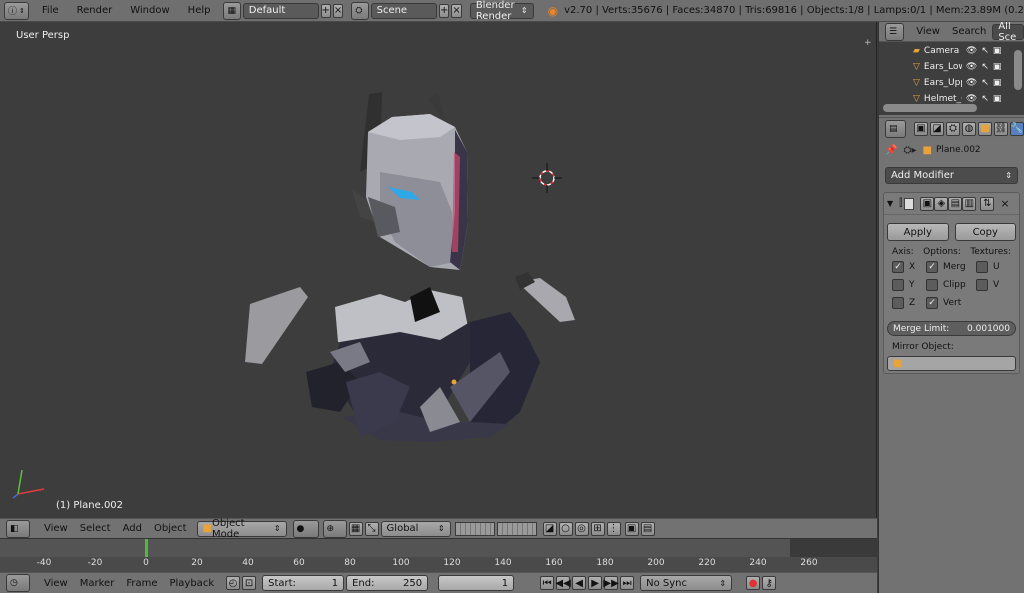 The image size is (1024, 593). What do you see at coordinates (303, 583) in the screenshot?
I see `start-frame-field: Start: 1` at bounding box center [303, 583].